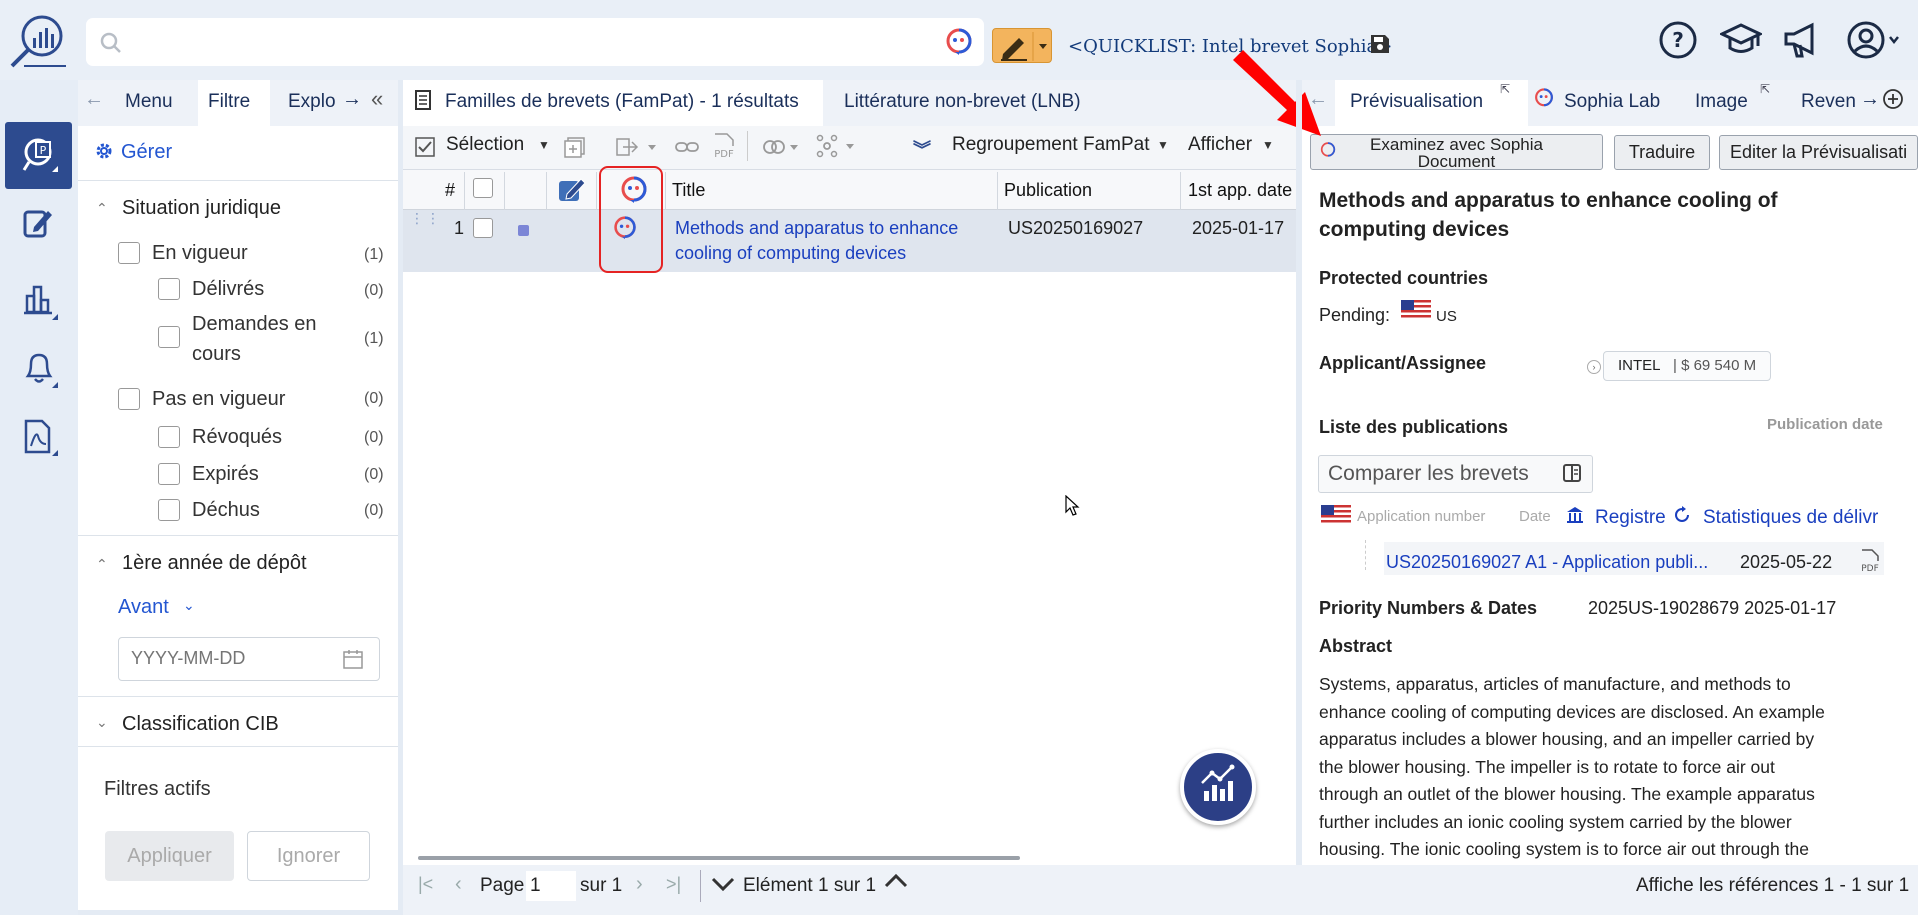 This screenshot has width=1918, height=915. Describe the element at coordinates (1802, 40) in the screenshot. I see `announcement-icon` at that location.